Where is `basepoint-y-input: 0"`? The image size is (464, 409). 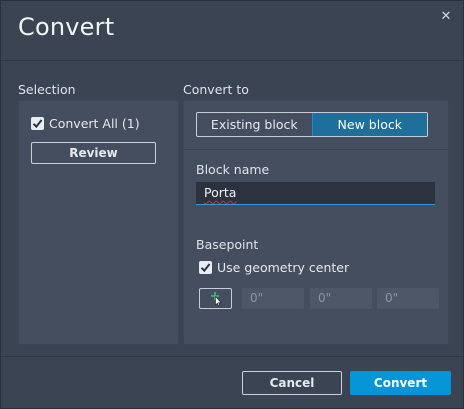 basepoint-y-input: 0" is located at coordinates (341, 298).